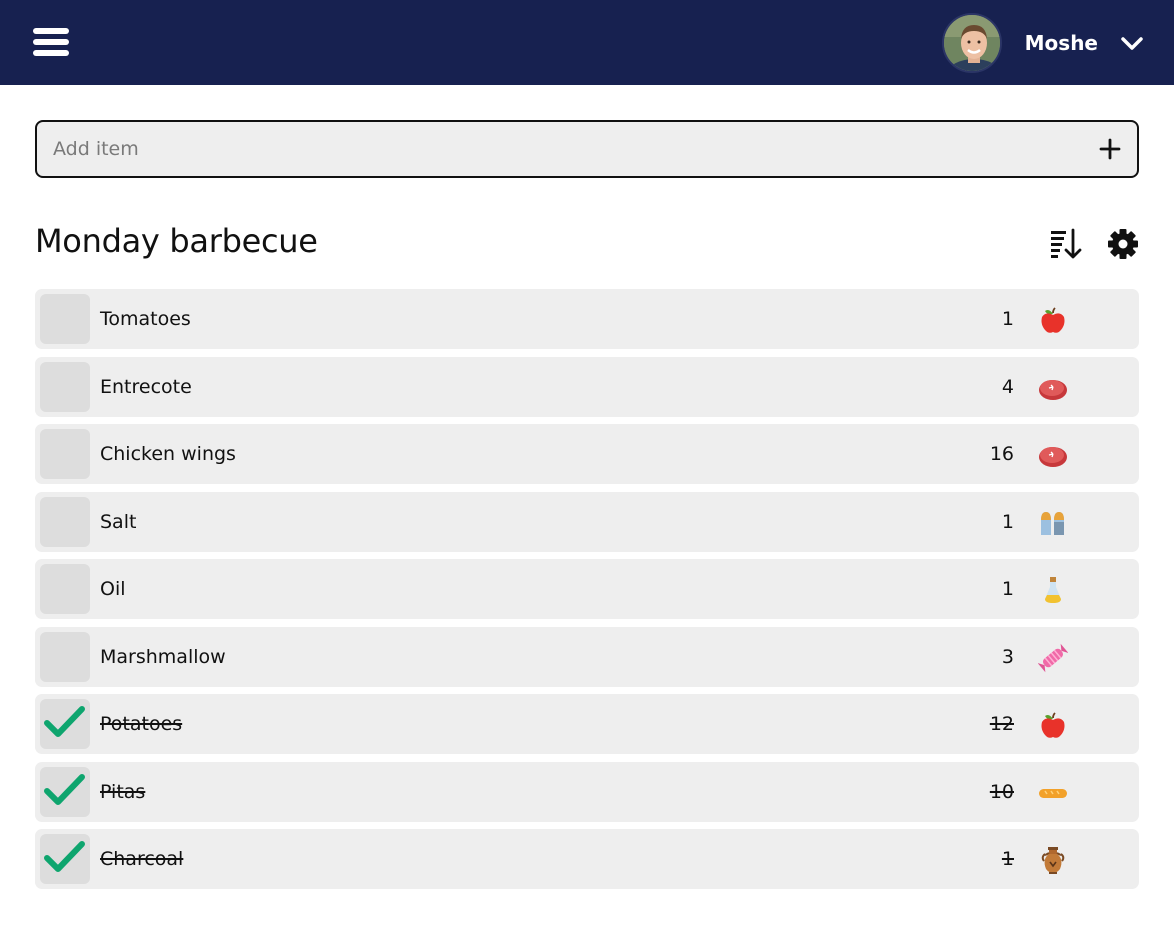 This screenshot has height=942, width=1174. I want to click on item-name: Chicken wings, so click(168, 454).